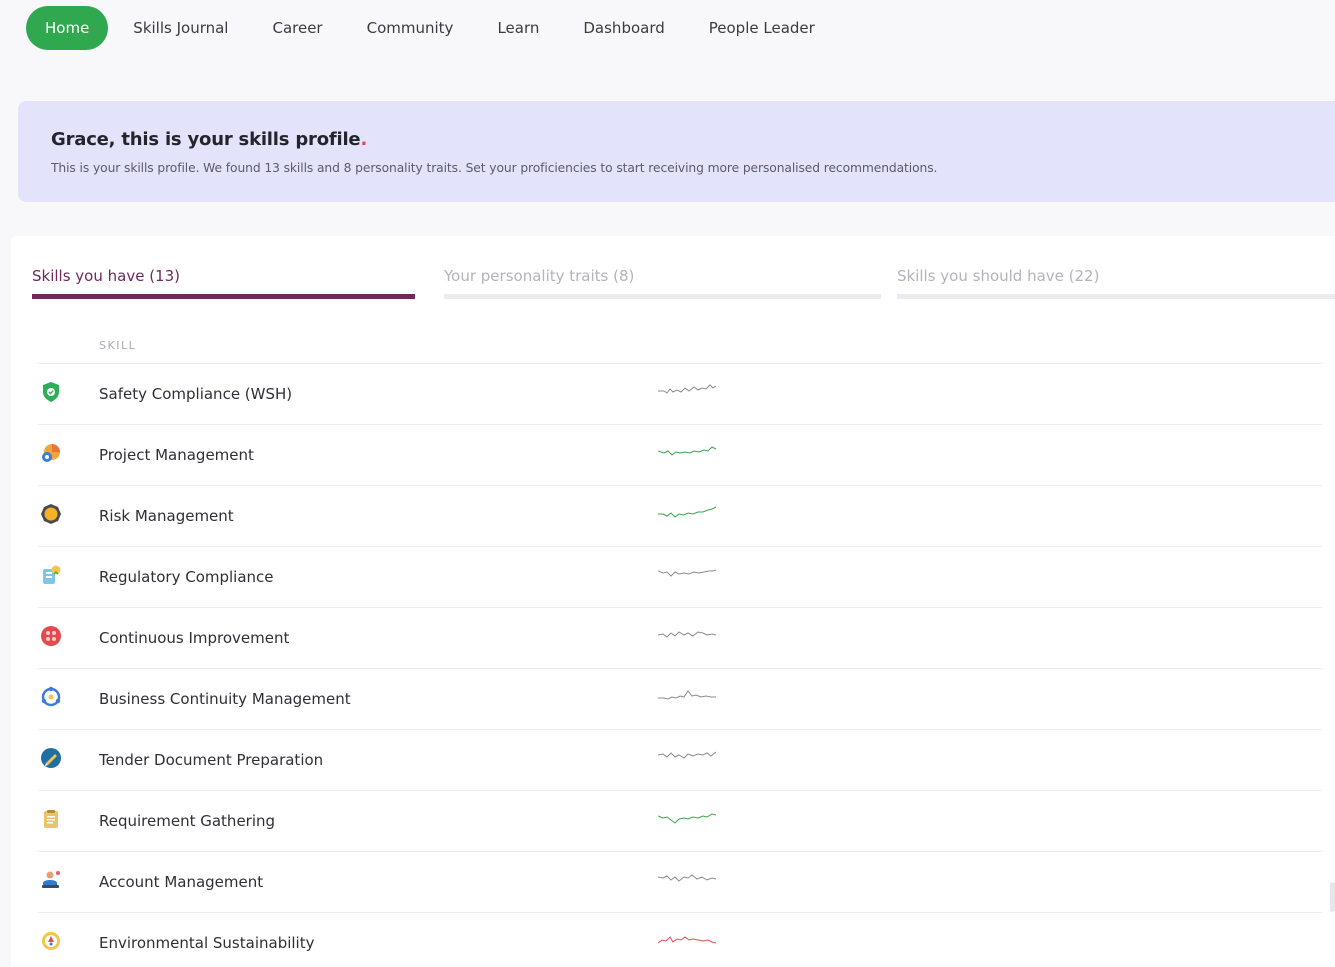 The image size is (1335, 967). Describe the element at coordinates (187, 821) in the screenshot. I see `skill-label: Requirement Gathering` at that location.